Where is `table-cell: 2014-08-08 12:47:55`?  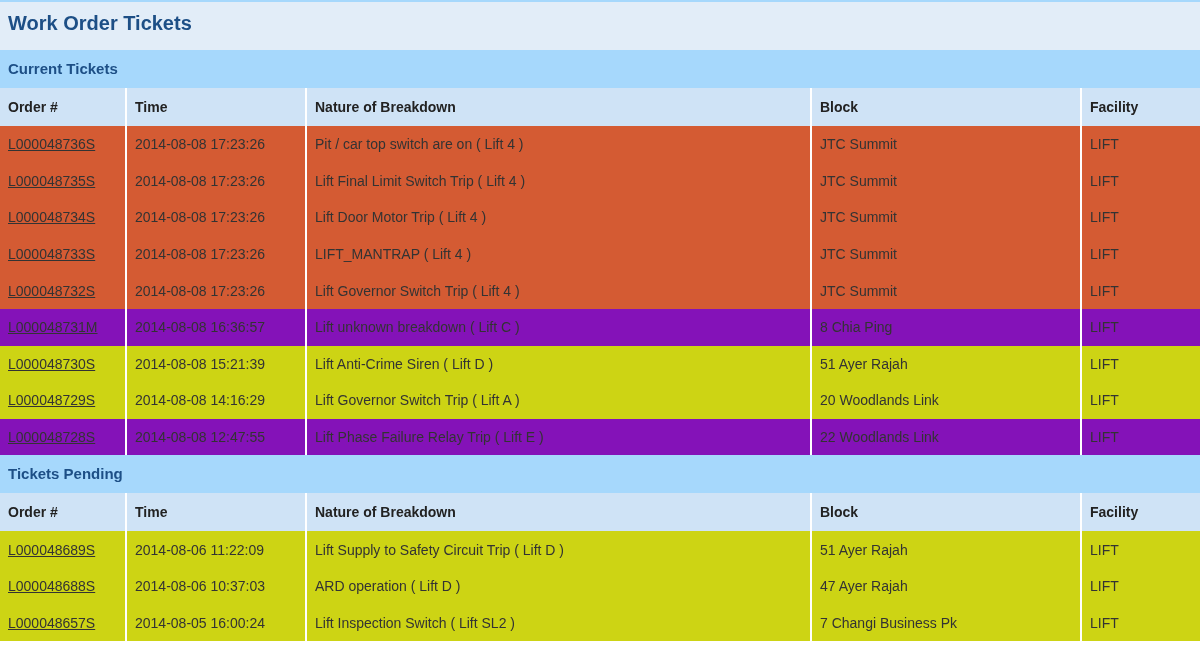 table-cell: 2014-08-08 12:47:55 is located at coordinates (216, 437).